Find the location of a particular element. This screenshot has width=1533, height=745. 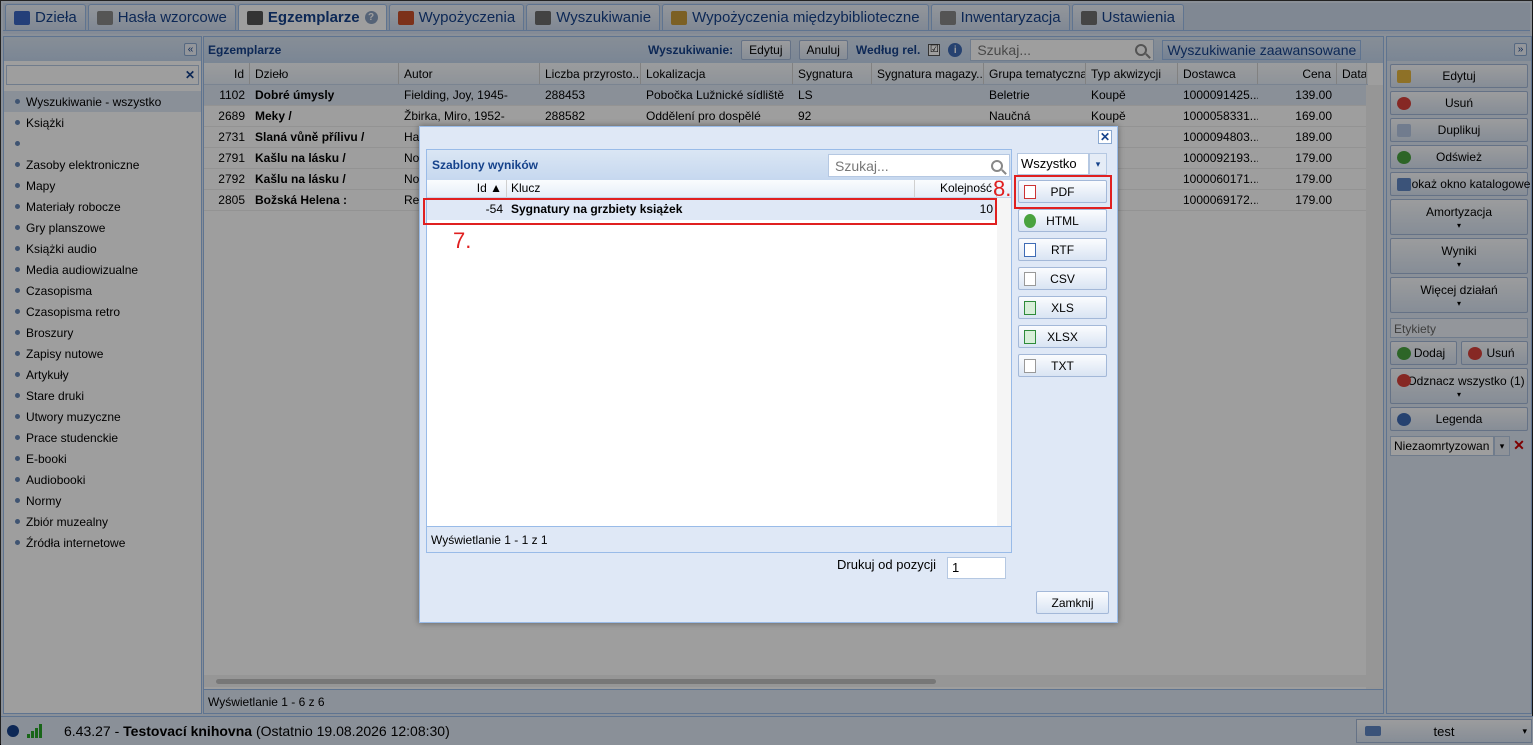

column-header: Kolejność is located at coordinates (956, 188).